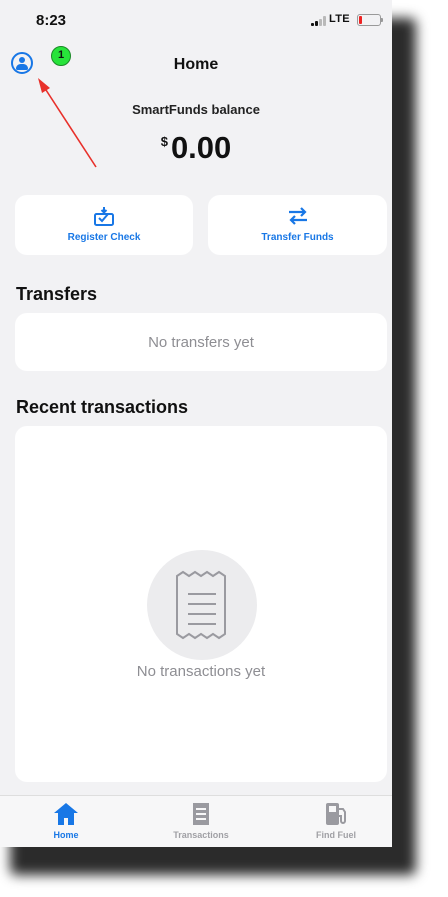 The height and width of the screenshot is (897, 448). I want to click on annotation-arrow-icon, so click(67, 123).